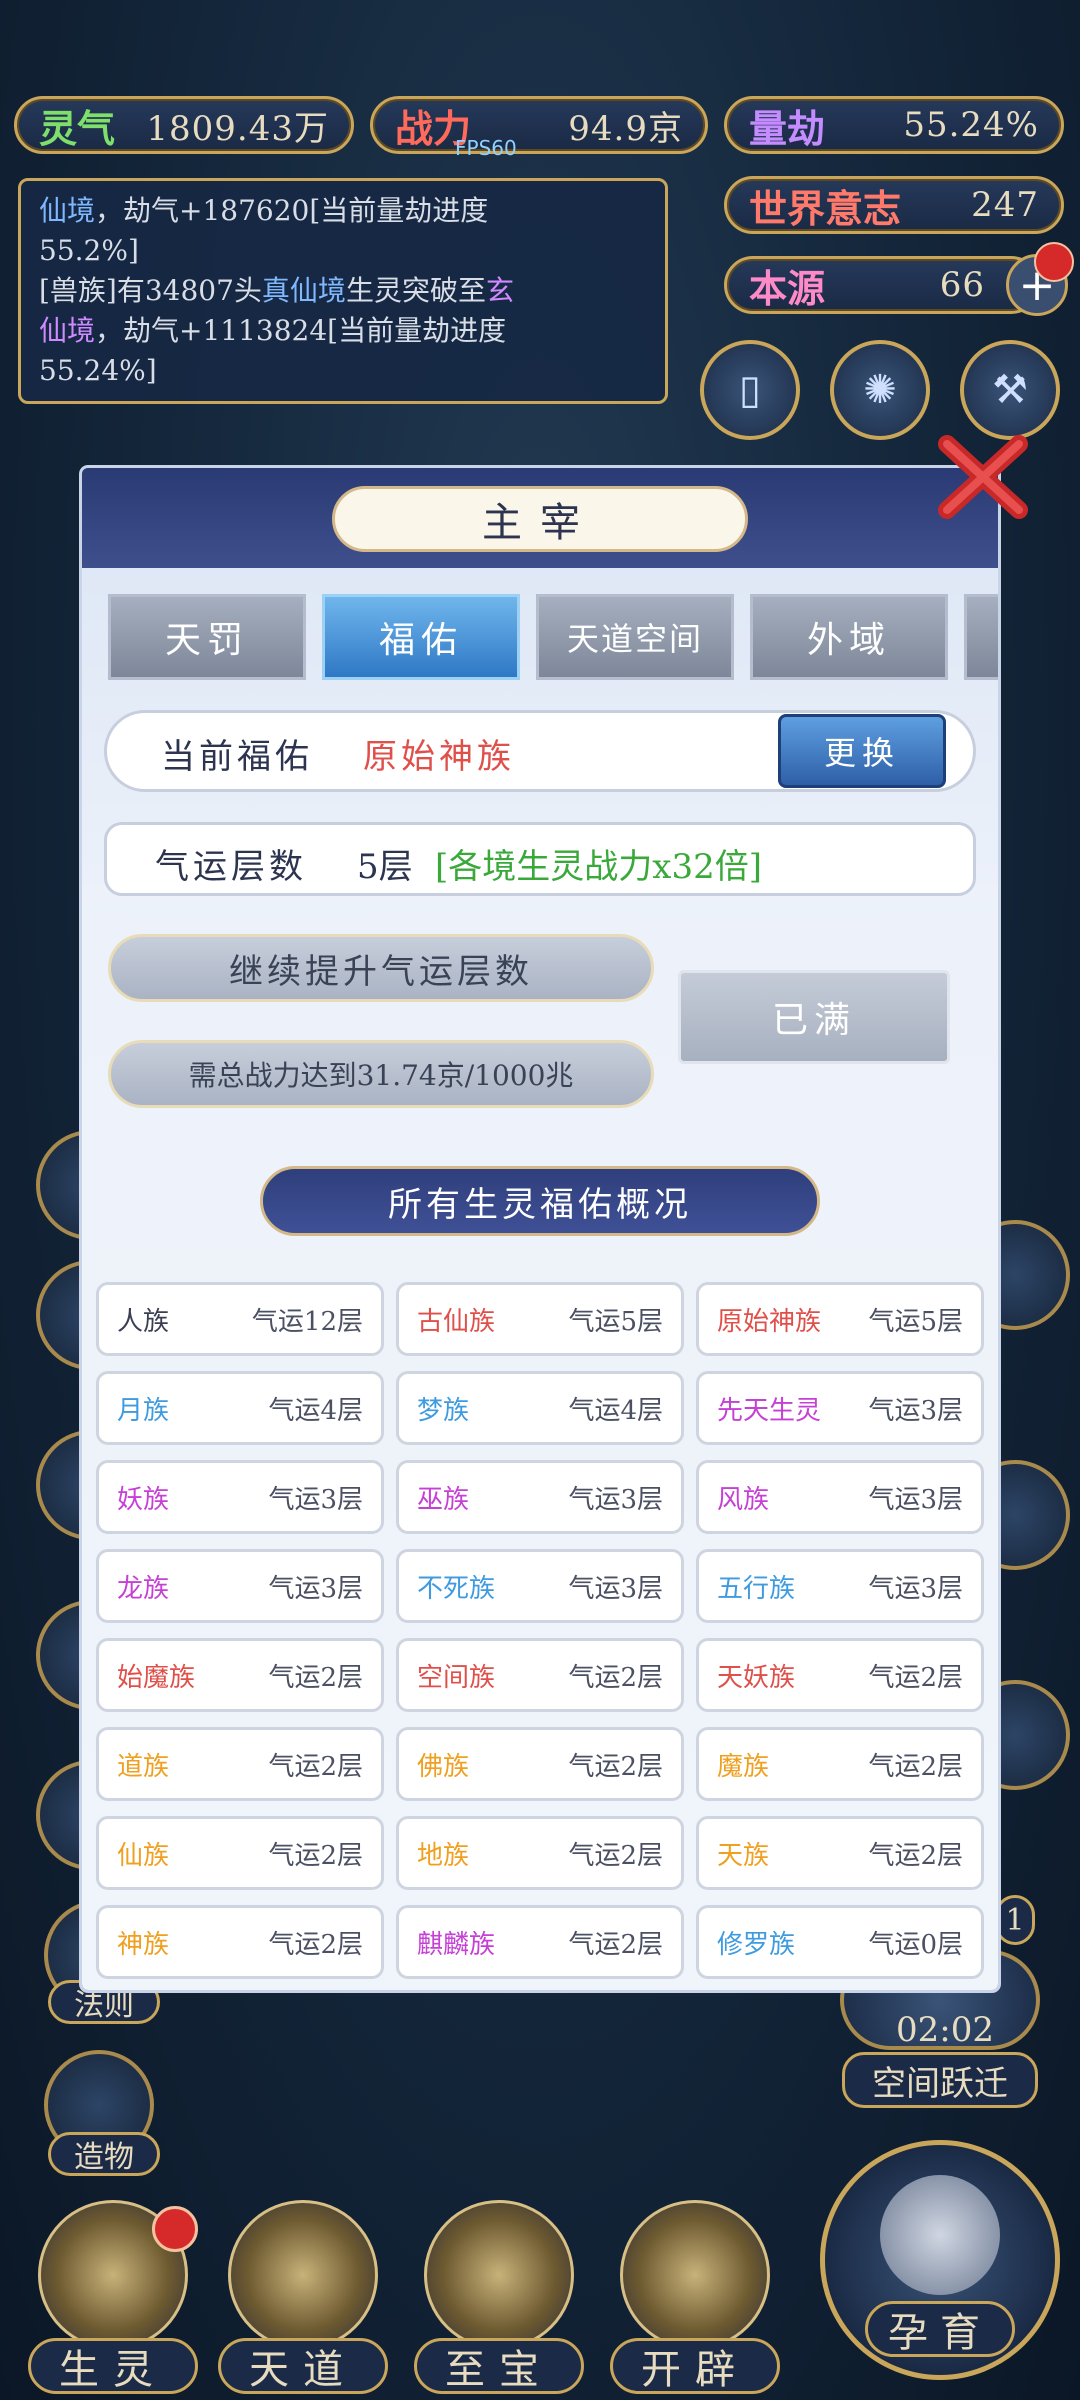 The height and width of the screenshot is (2400, 1080). Describe the element at coordinates (769, 1410) in the screenshot. I see `race-name: 先天生灵` at that location.